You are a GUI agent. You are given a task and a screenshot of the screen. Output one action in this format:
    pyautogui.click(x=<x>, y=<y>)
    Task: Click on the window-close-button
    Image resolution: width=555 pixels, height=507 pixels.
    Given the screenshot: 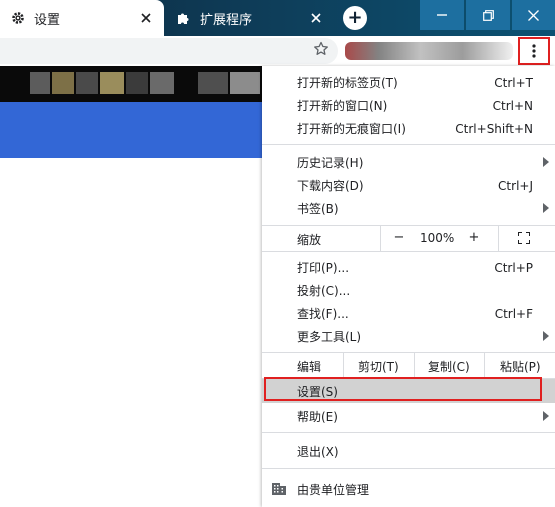 What is the action you would take?
    pyautogui.click(x=533, y=15)
    